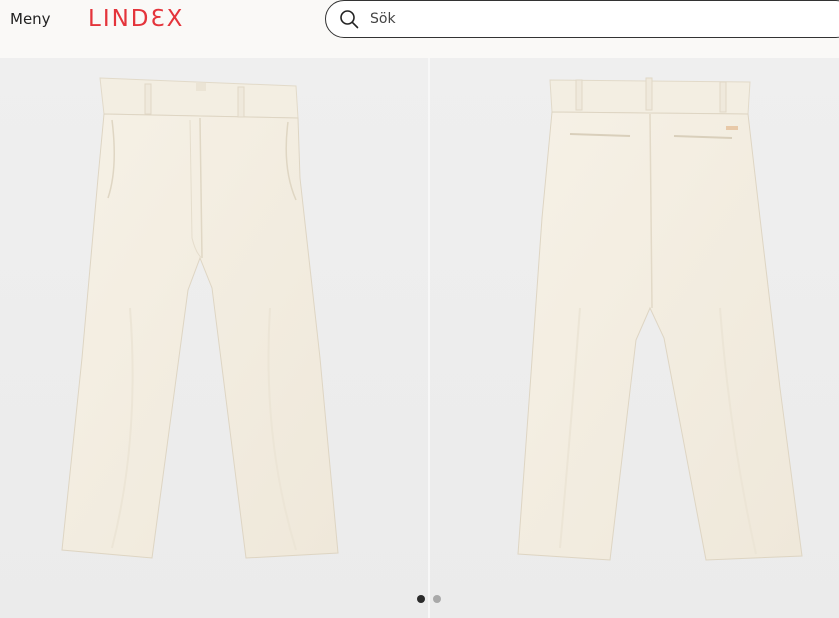 The width and height of the screenshot is (839, 618). I want to click on menu-button: Meny, so click(30, 19).